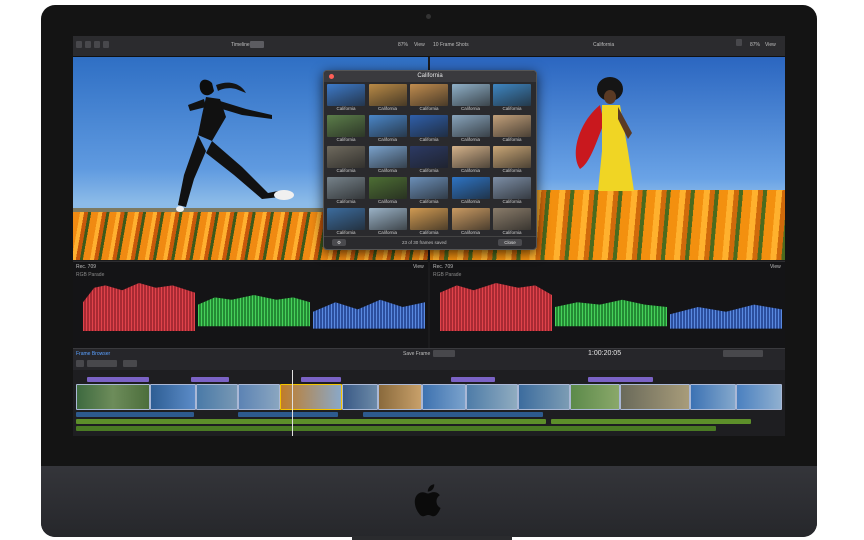  I want to click on close-window-button, so click(331, 76).